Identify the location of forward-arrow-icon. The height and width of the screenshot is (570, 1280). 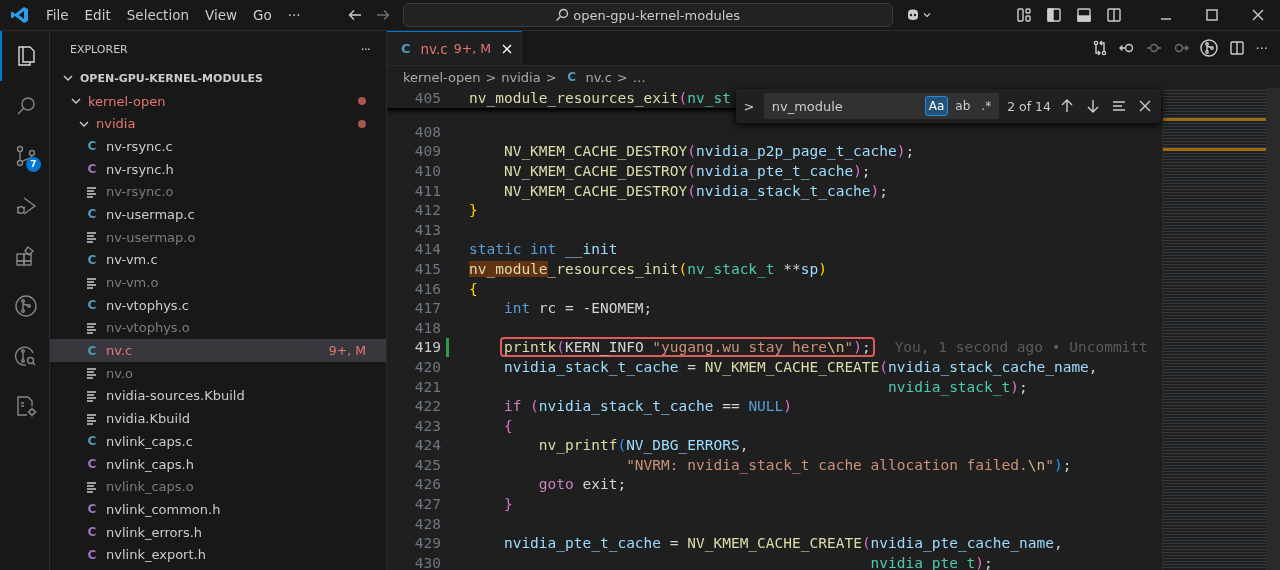
(382, 15).